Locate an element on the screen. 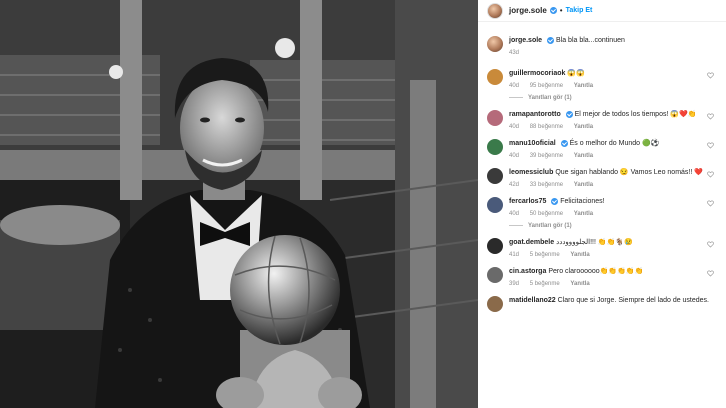  comment-meta: 40d 39 beğenme Yanıtla is located at coordinates (614, 156).